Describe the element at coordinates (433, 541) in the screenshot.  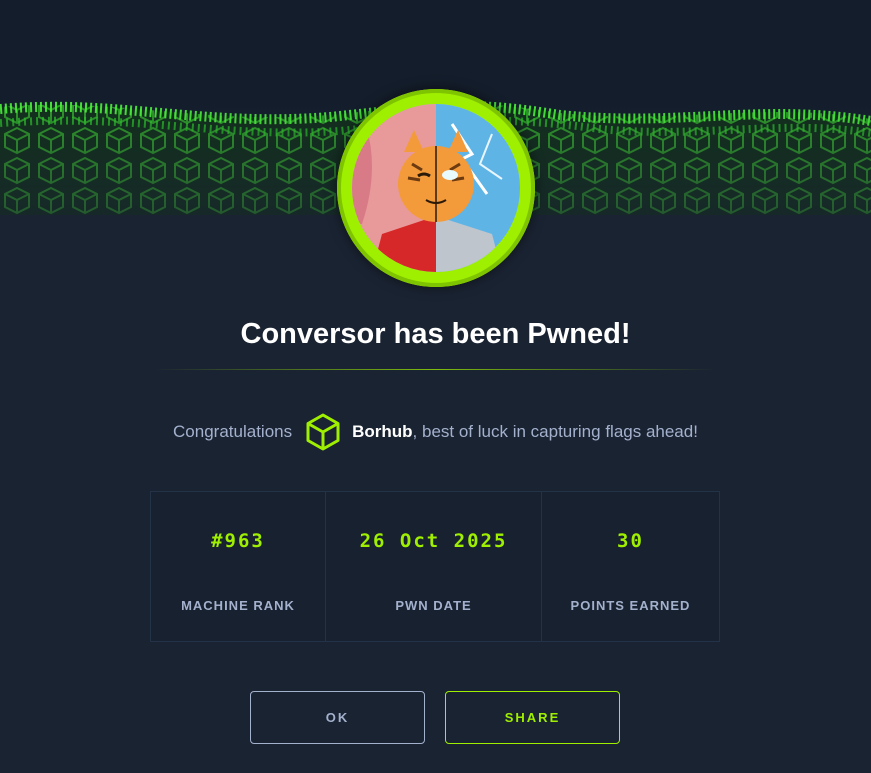
I see `pwn-date-value: 26 Oct 2025` at that location.